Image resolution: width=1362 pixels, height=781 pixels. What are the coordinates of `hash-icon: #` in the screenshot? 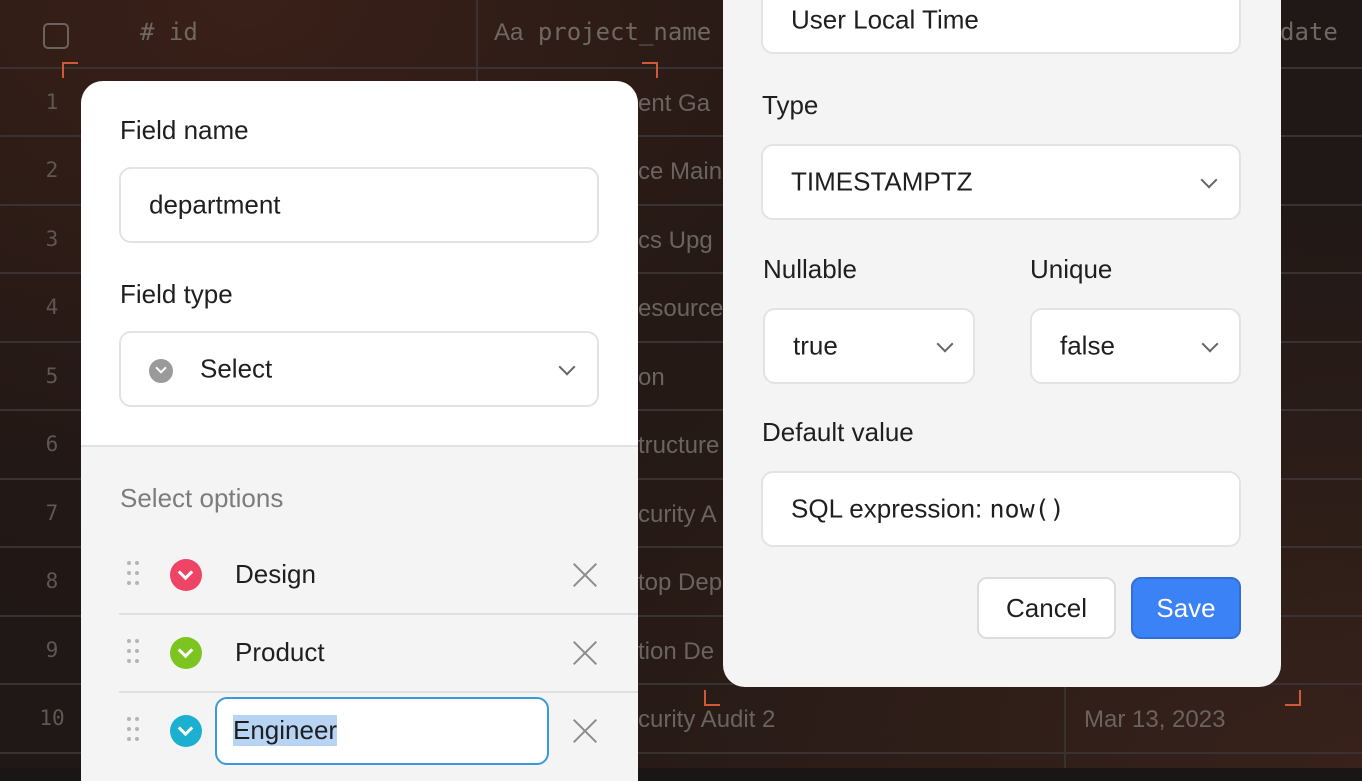 It's located at (147, 32).